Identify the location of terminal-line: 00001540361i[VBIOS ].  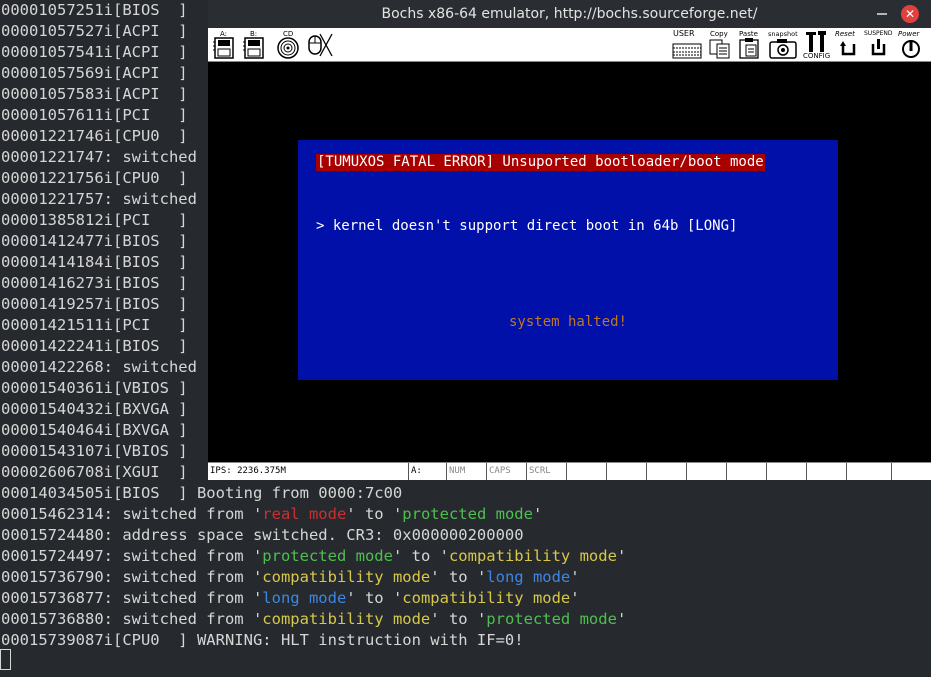
(94, 388).